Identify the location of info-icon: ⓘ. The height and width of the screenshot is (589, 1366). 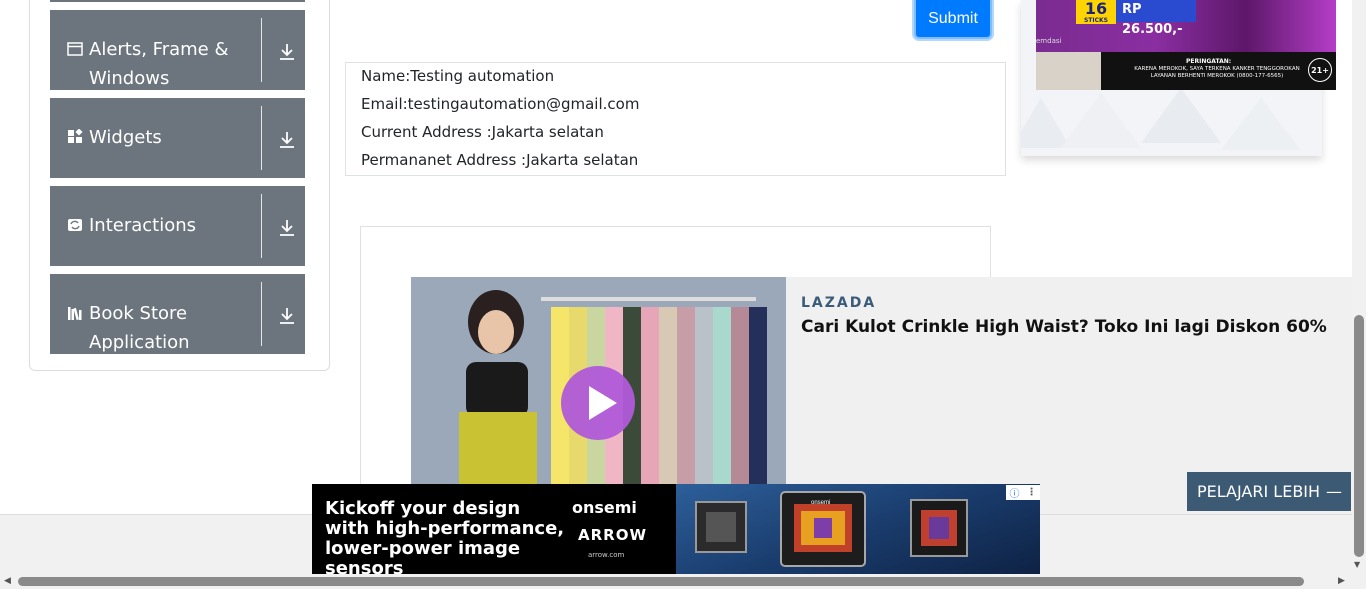
(1015, 492).